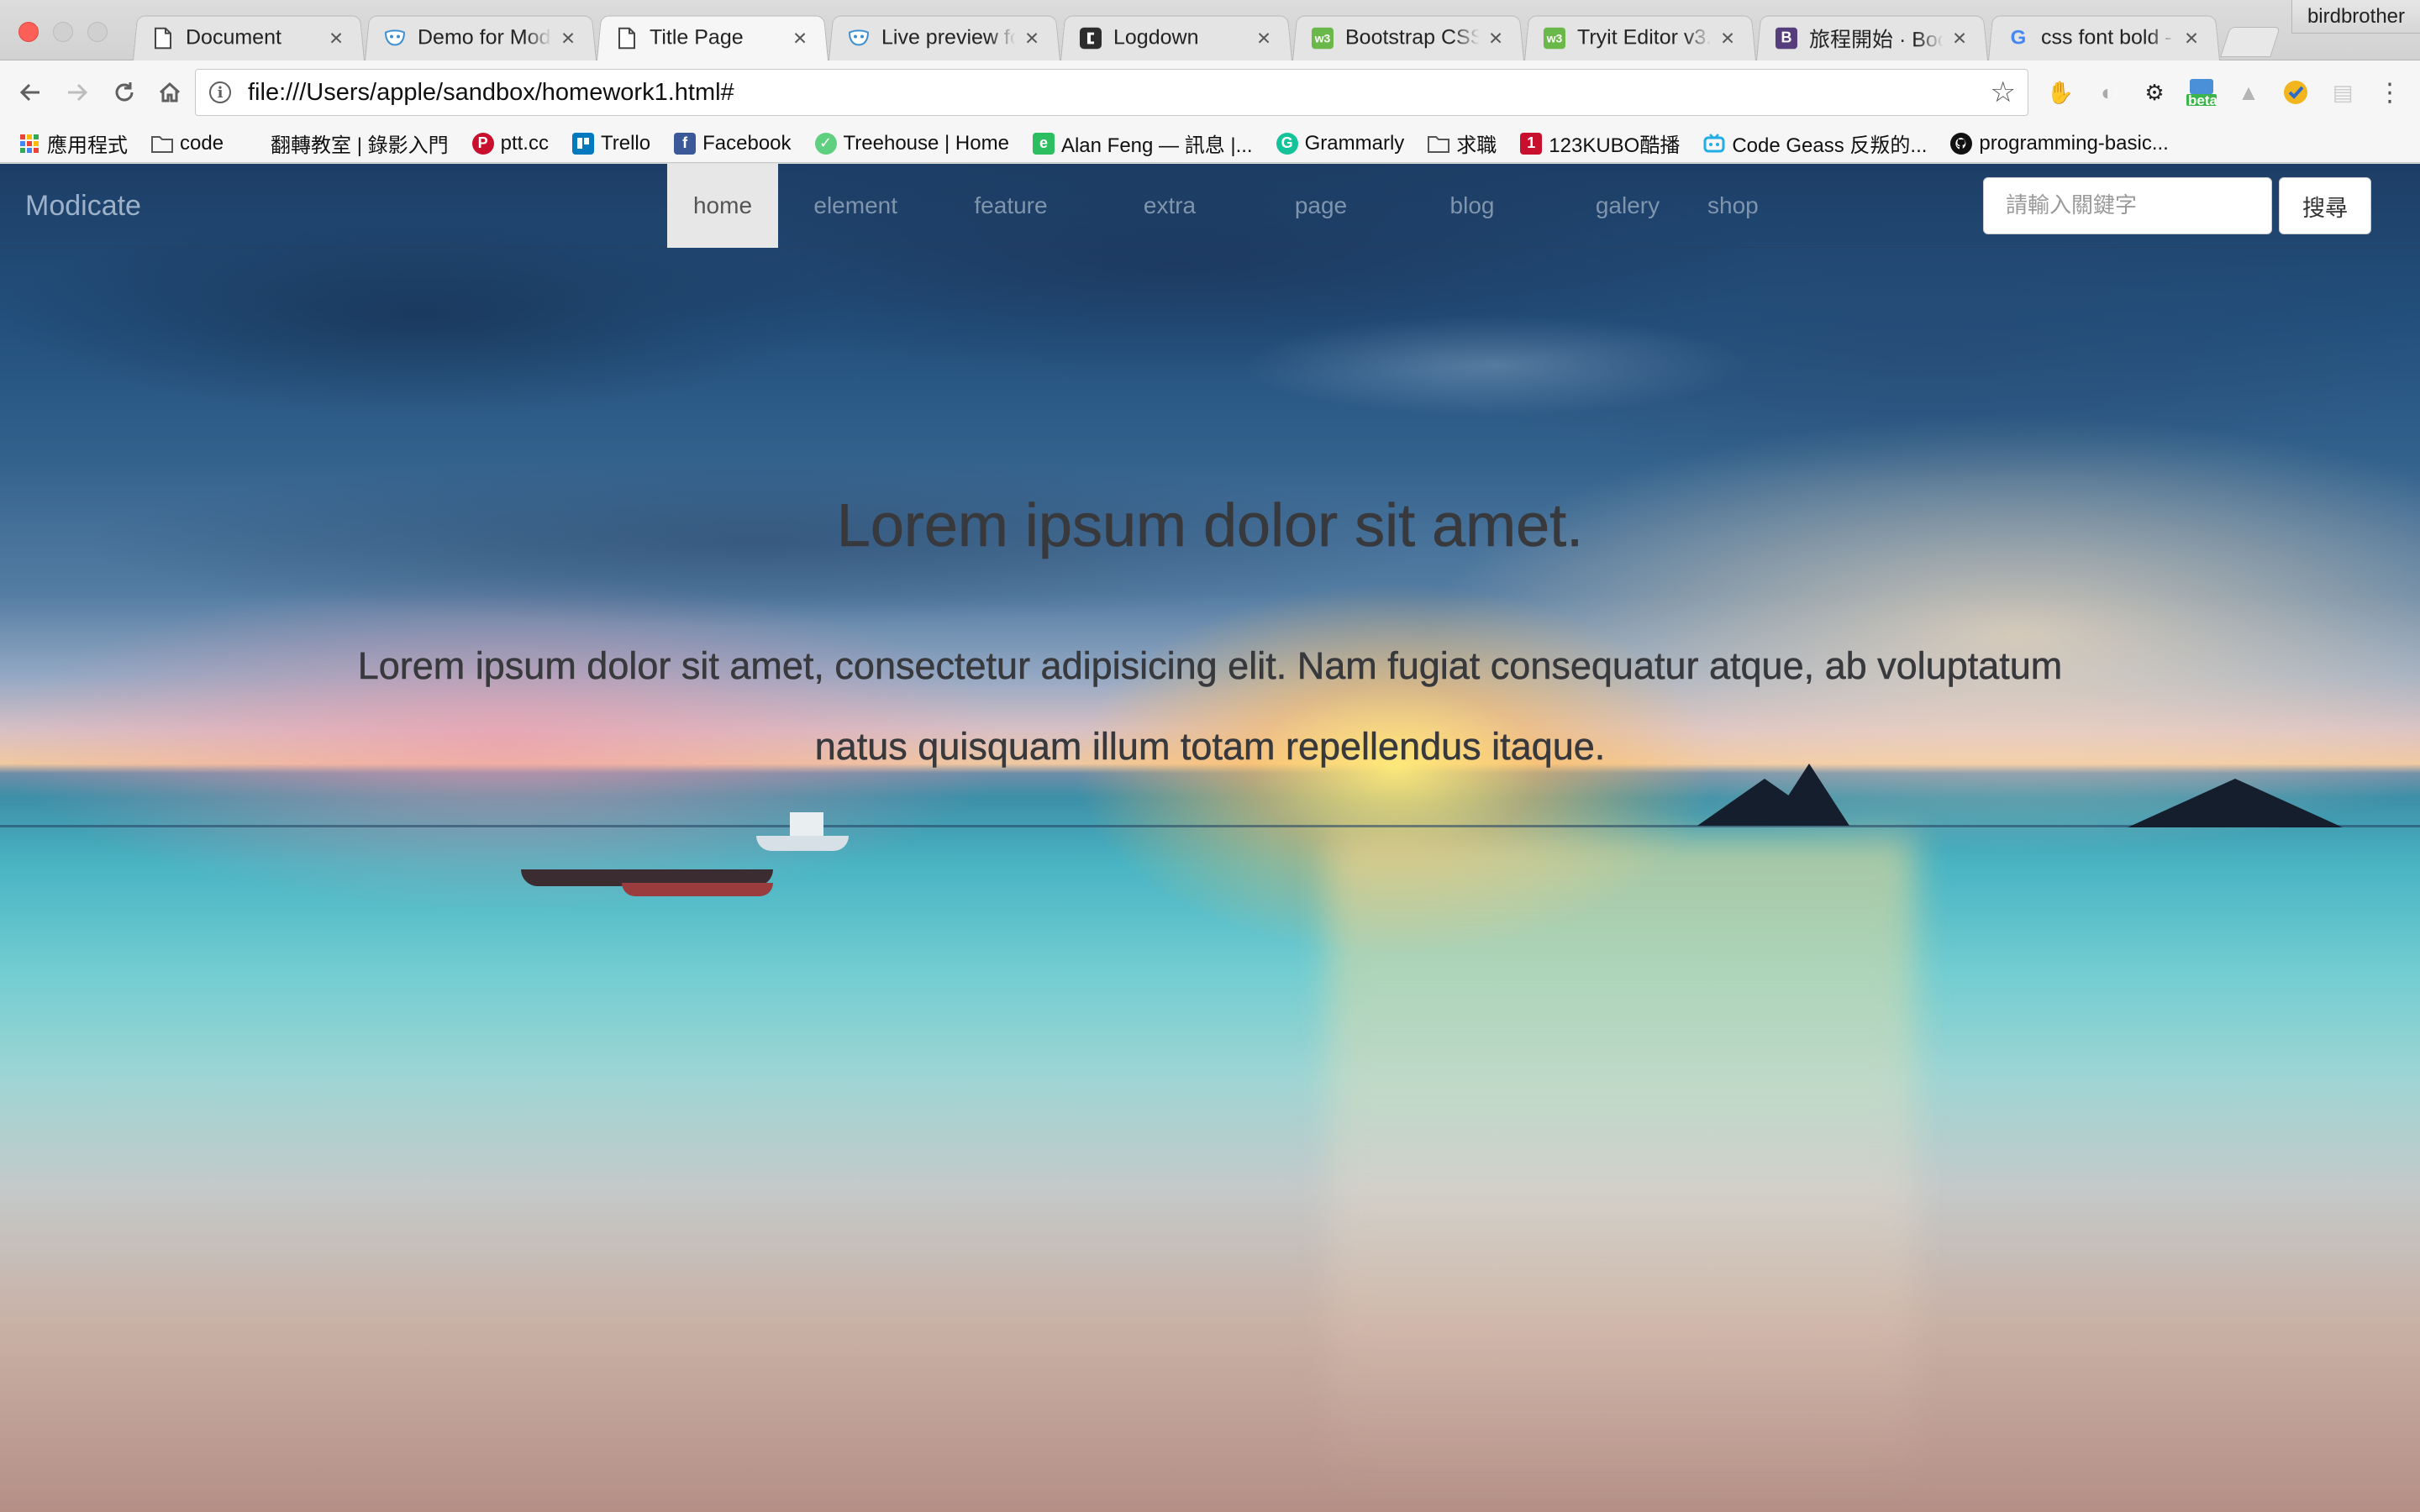 This screenshot has height=1512, width=2420. I want to click on bookmark-apps: 應用程式, so click(73, 143).